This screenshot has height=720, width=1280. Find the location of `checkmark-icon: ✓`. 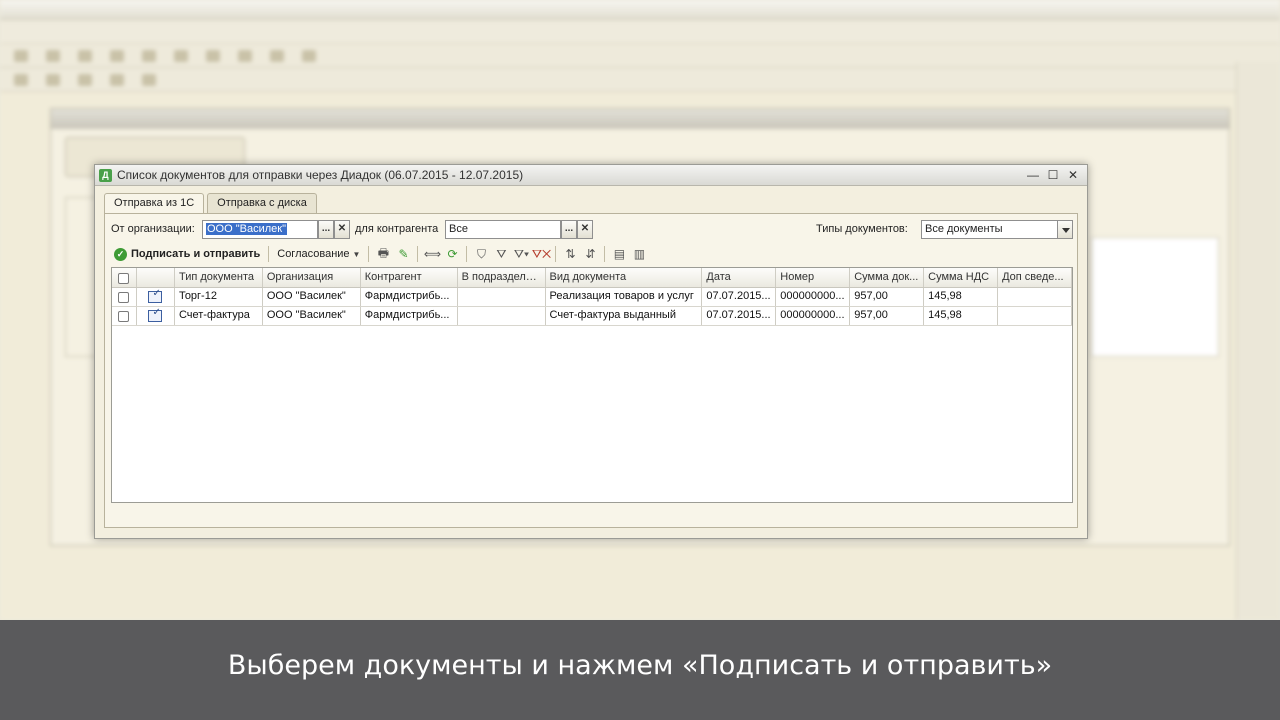

checkmark-icon: ✓ is located at coordinates (120, 254).